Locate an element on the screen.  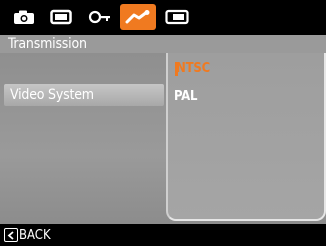
tab-settings is located at coordinates (99, 17).